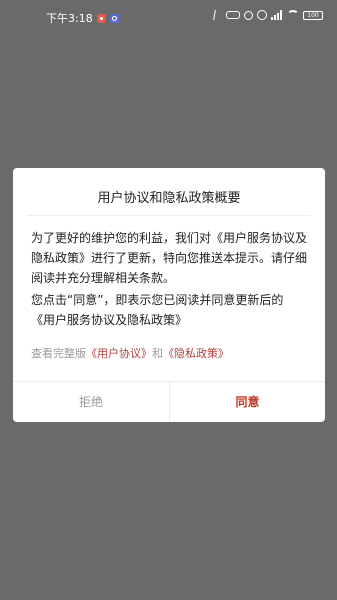 This screenshot has width=337, height=600. I want to click on mute-icon, so click(248, 15).